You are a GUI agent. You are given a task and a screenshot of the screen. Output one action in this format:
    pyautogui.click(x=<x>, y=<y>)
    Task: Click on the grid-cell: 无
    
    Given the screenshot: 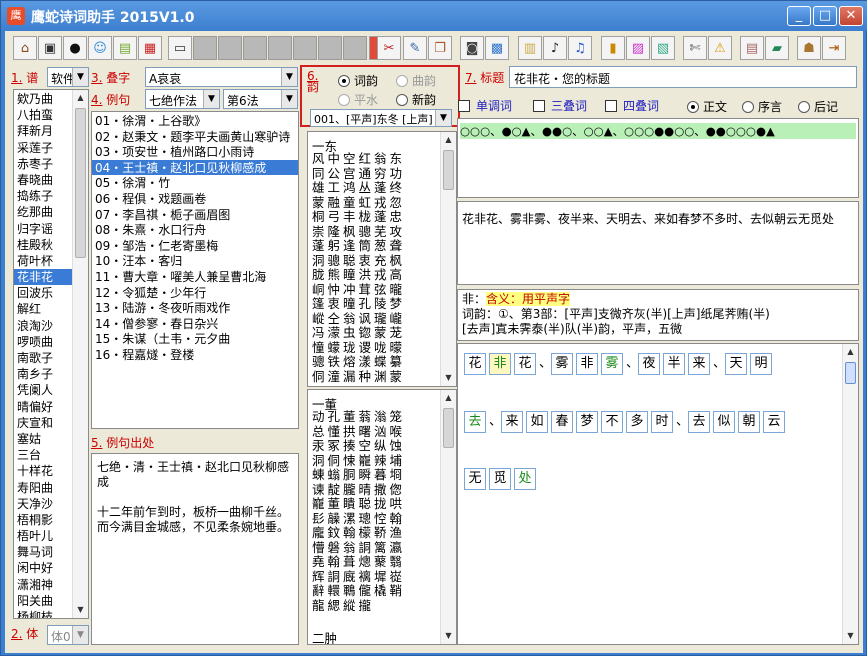 What is the action you would take?
    pyautogui.click(x=475, y=479)
    